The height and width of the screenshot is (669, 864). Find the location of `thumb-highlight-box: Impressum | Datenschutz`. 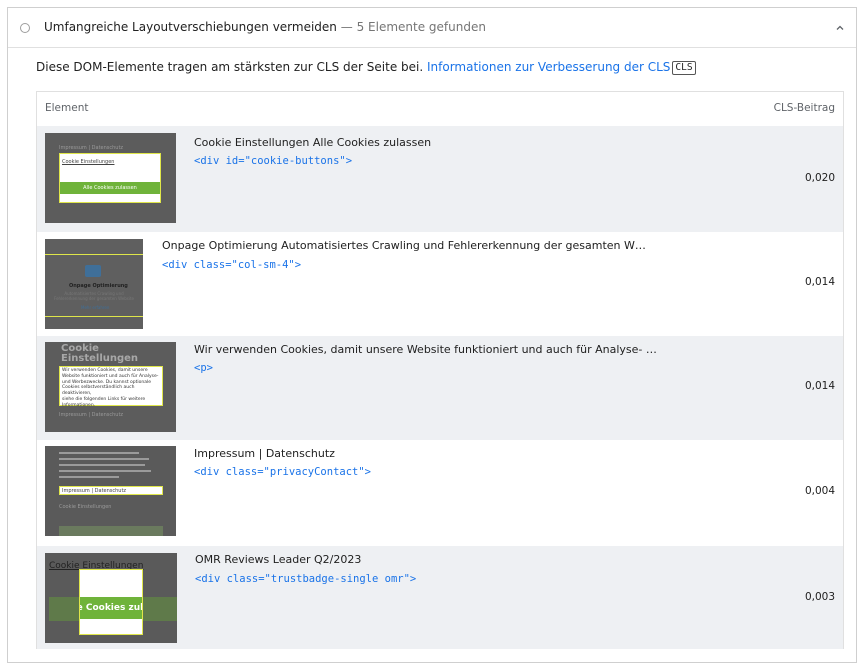

thumb-highlight-box: Impressum | Datenschutz is located at coordinates (111, 490).